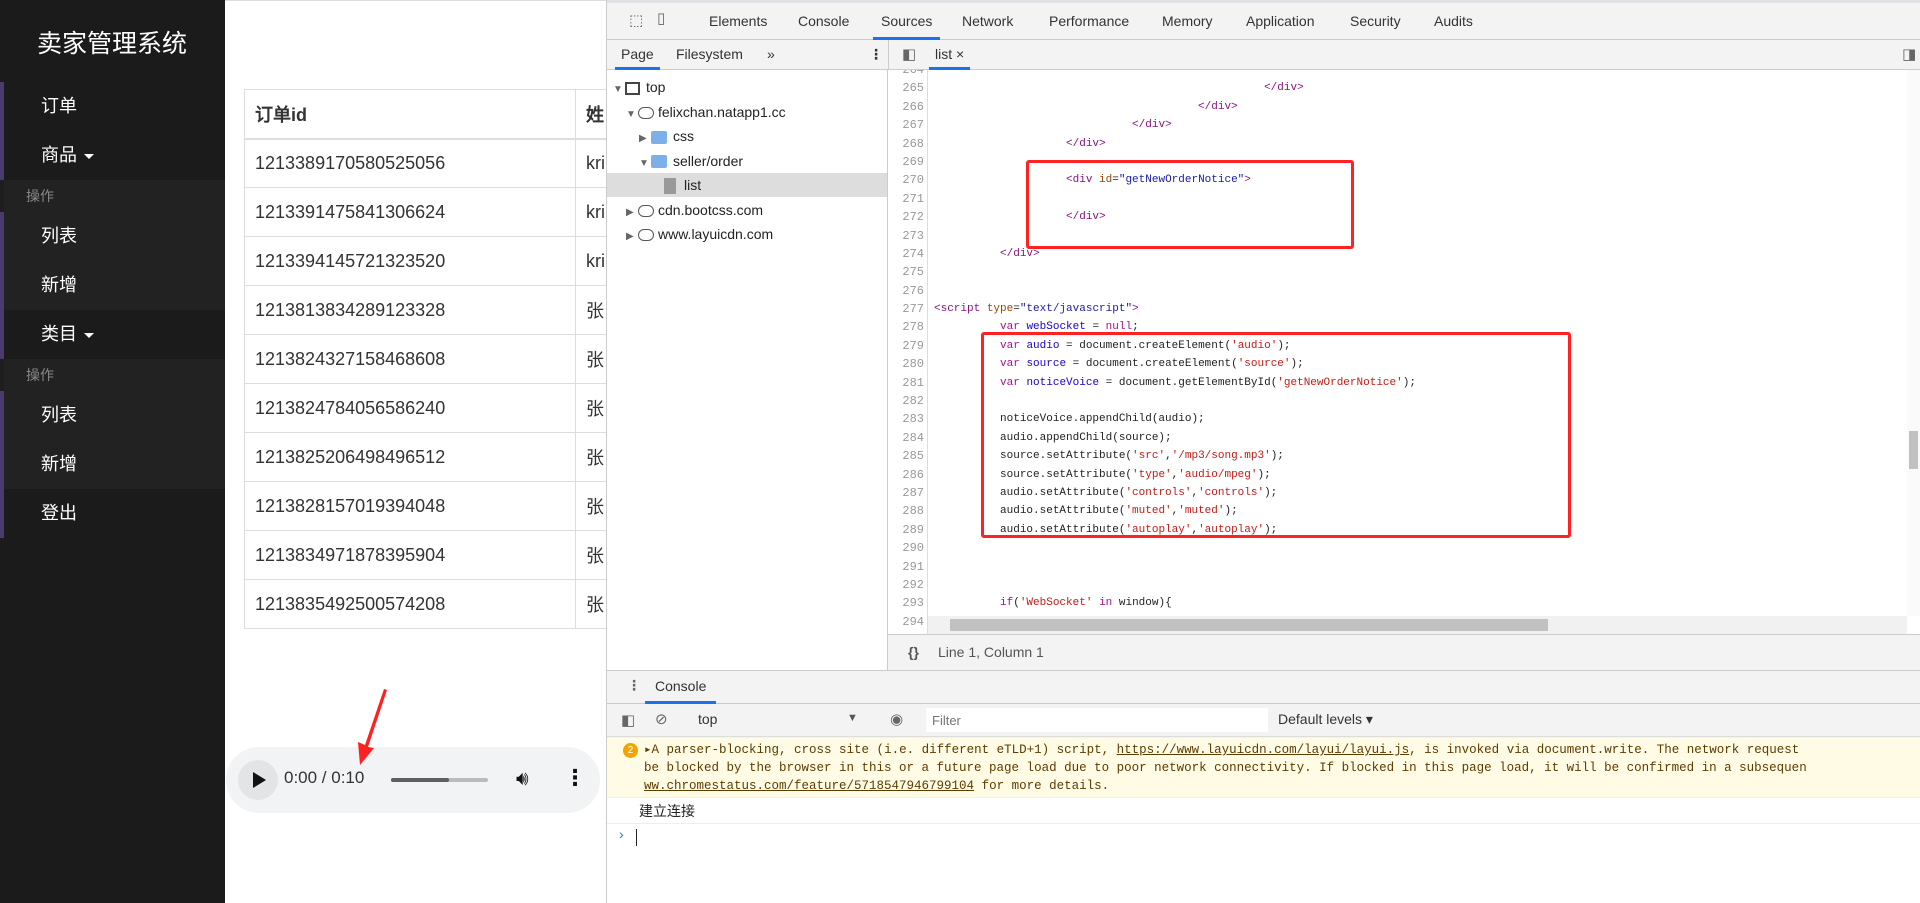 This screenshot has height=903, width=1920. Describe the element at coordinates (906, 144) in the screenshot. I see `line-number: 268` at that location.